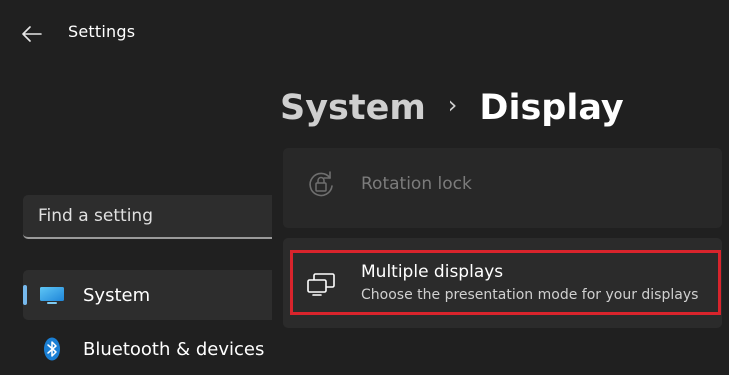  What do you see at coordinates (25, 295) in the screenshot?
I see `selection-indicator` at bounding box center [25, 295].